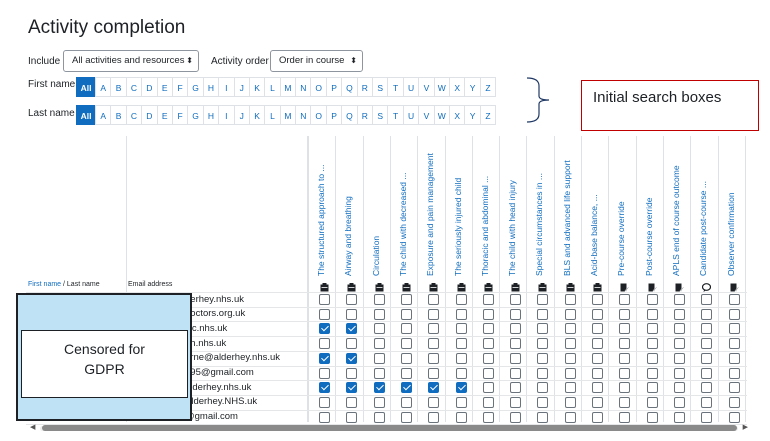  I want to click on activity-name-link: The seriously injured child, so click(461, 208).